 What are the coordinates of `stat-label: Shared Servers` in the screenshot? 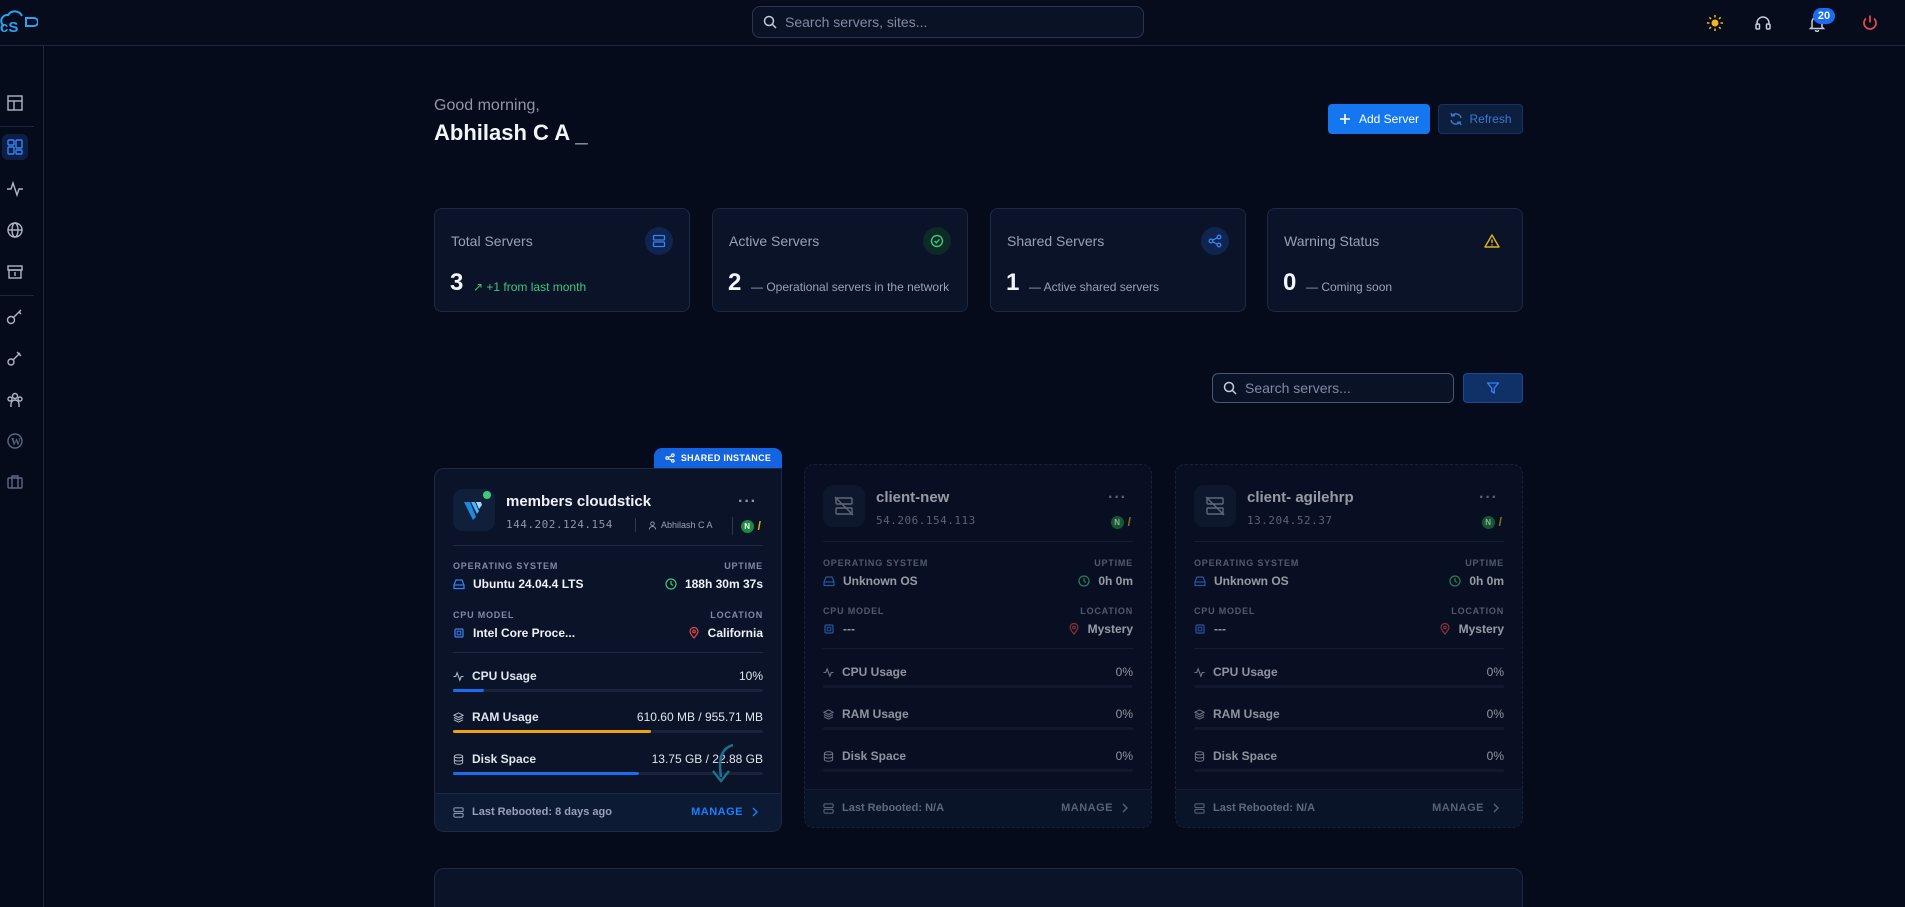 It's located at (1056, 241).